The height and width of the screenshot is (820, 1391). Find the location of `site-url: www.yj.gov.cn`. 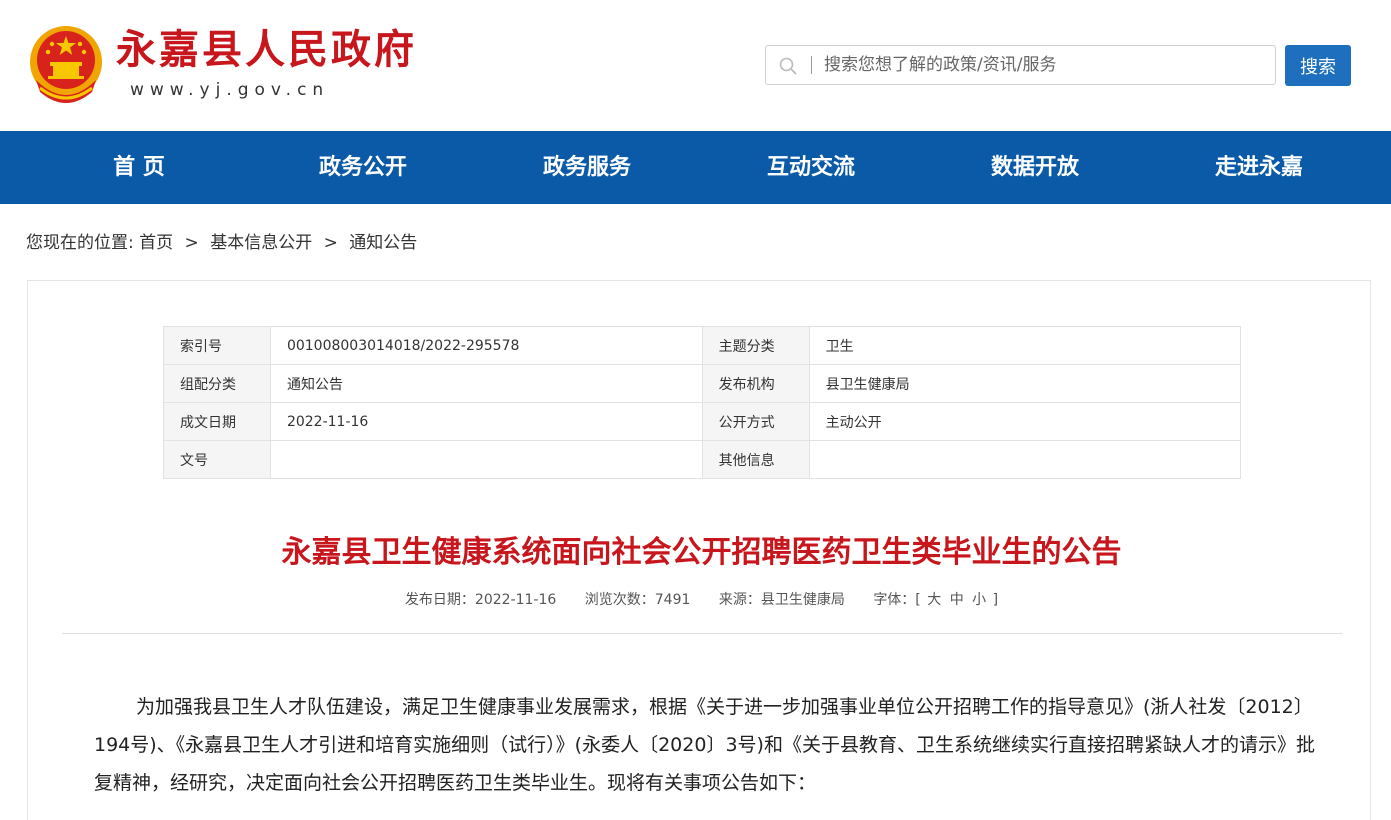

site-url: www.yj.gov.cn is located at coordinates (230, 90).